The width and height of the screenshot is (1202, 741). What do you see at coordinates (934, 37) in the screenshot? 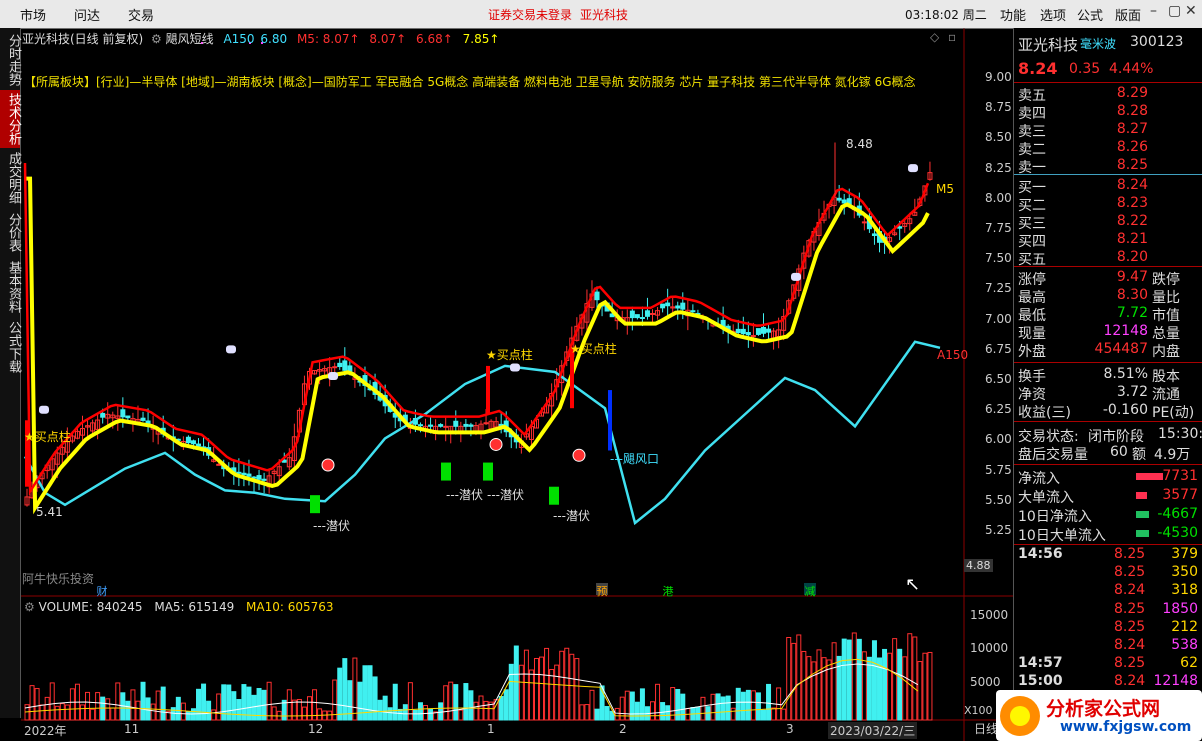
I see `diamond-icon: ◇` at bounding box center [934, 37].